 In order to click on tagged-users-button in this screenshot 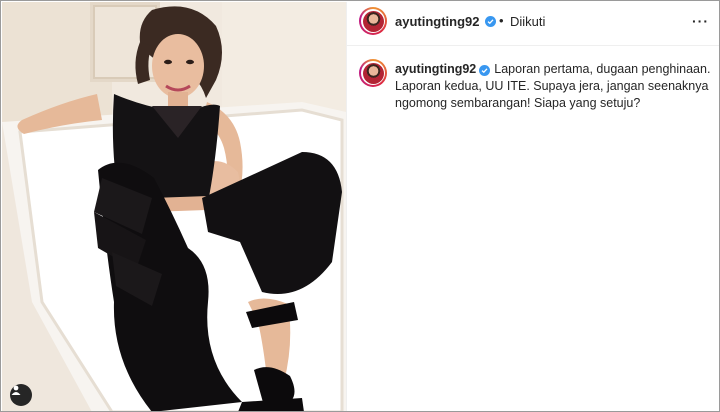, I will do `click(21, 395)`.